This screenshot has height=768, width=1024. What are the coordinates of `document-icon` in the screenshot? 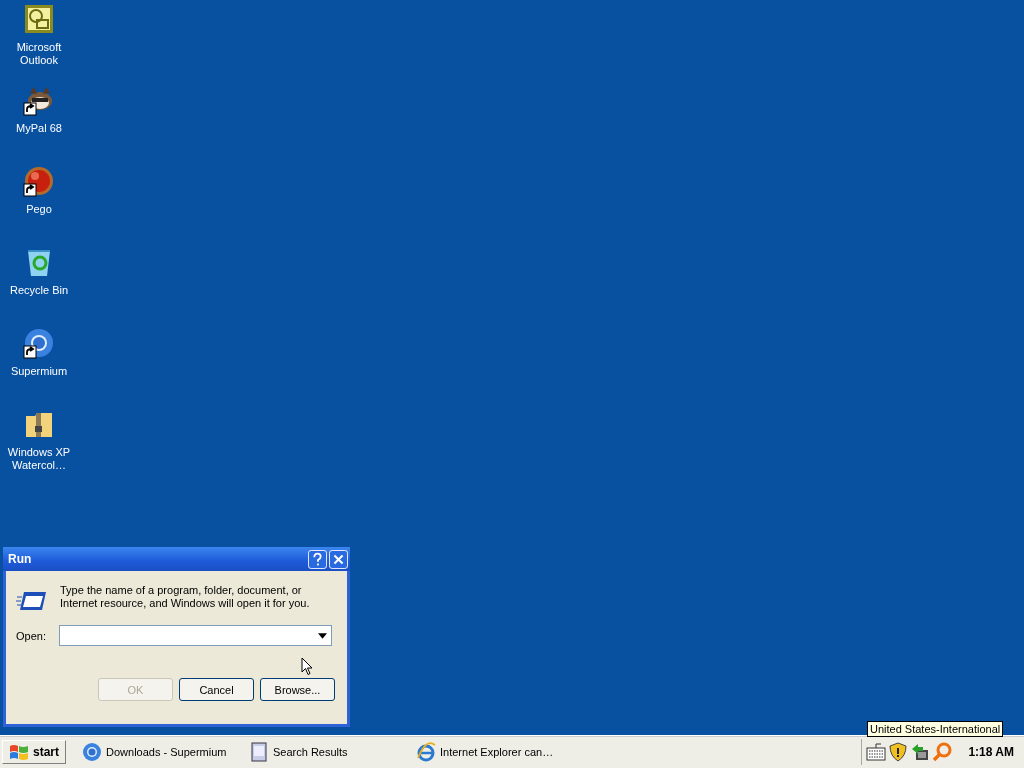 It's located at (259, 752).